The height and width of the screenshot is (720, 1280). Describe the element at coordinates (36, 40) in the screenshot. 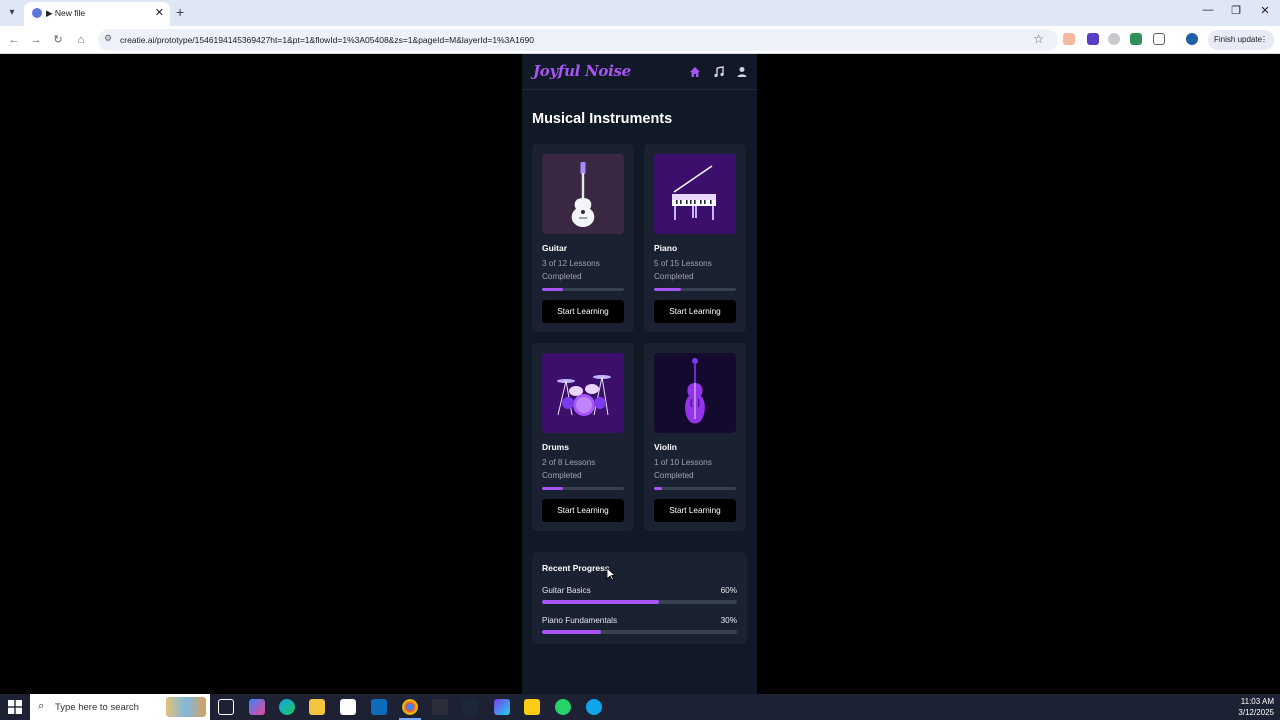

I see `forward-icon: →` at that location.